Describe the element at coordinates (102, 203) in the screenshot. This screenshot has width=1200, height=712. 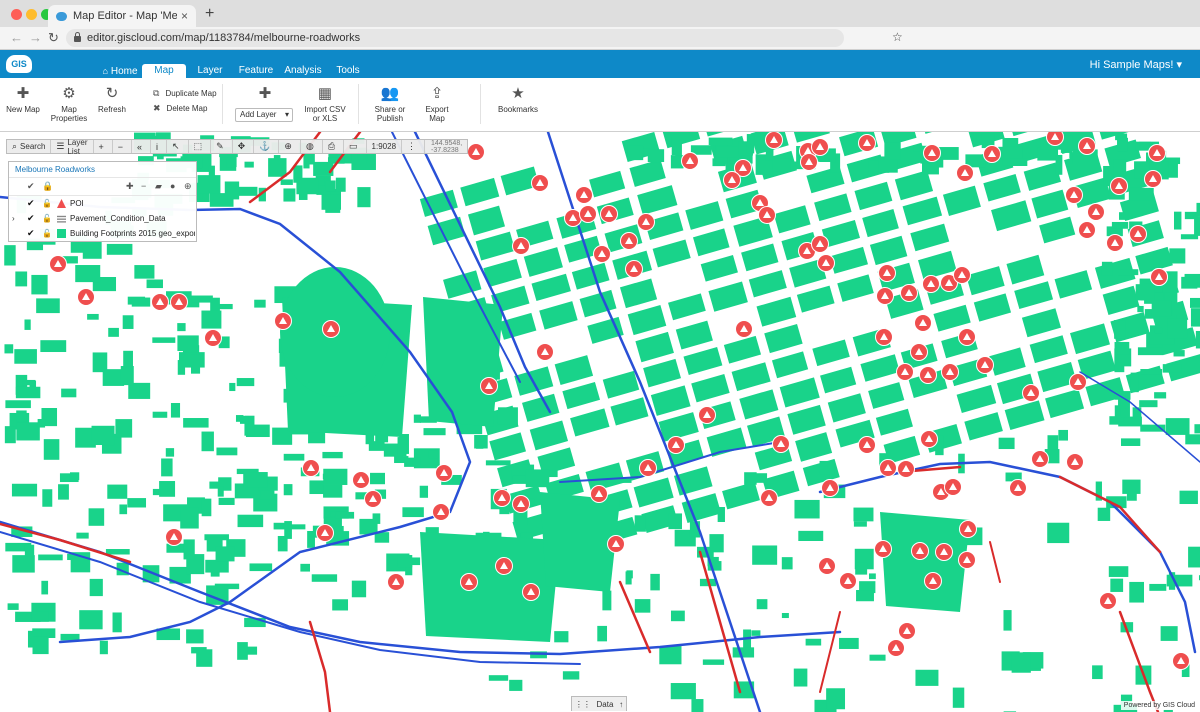
I see `layer-row-poi: ✔ 🔓 POI` at that location.